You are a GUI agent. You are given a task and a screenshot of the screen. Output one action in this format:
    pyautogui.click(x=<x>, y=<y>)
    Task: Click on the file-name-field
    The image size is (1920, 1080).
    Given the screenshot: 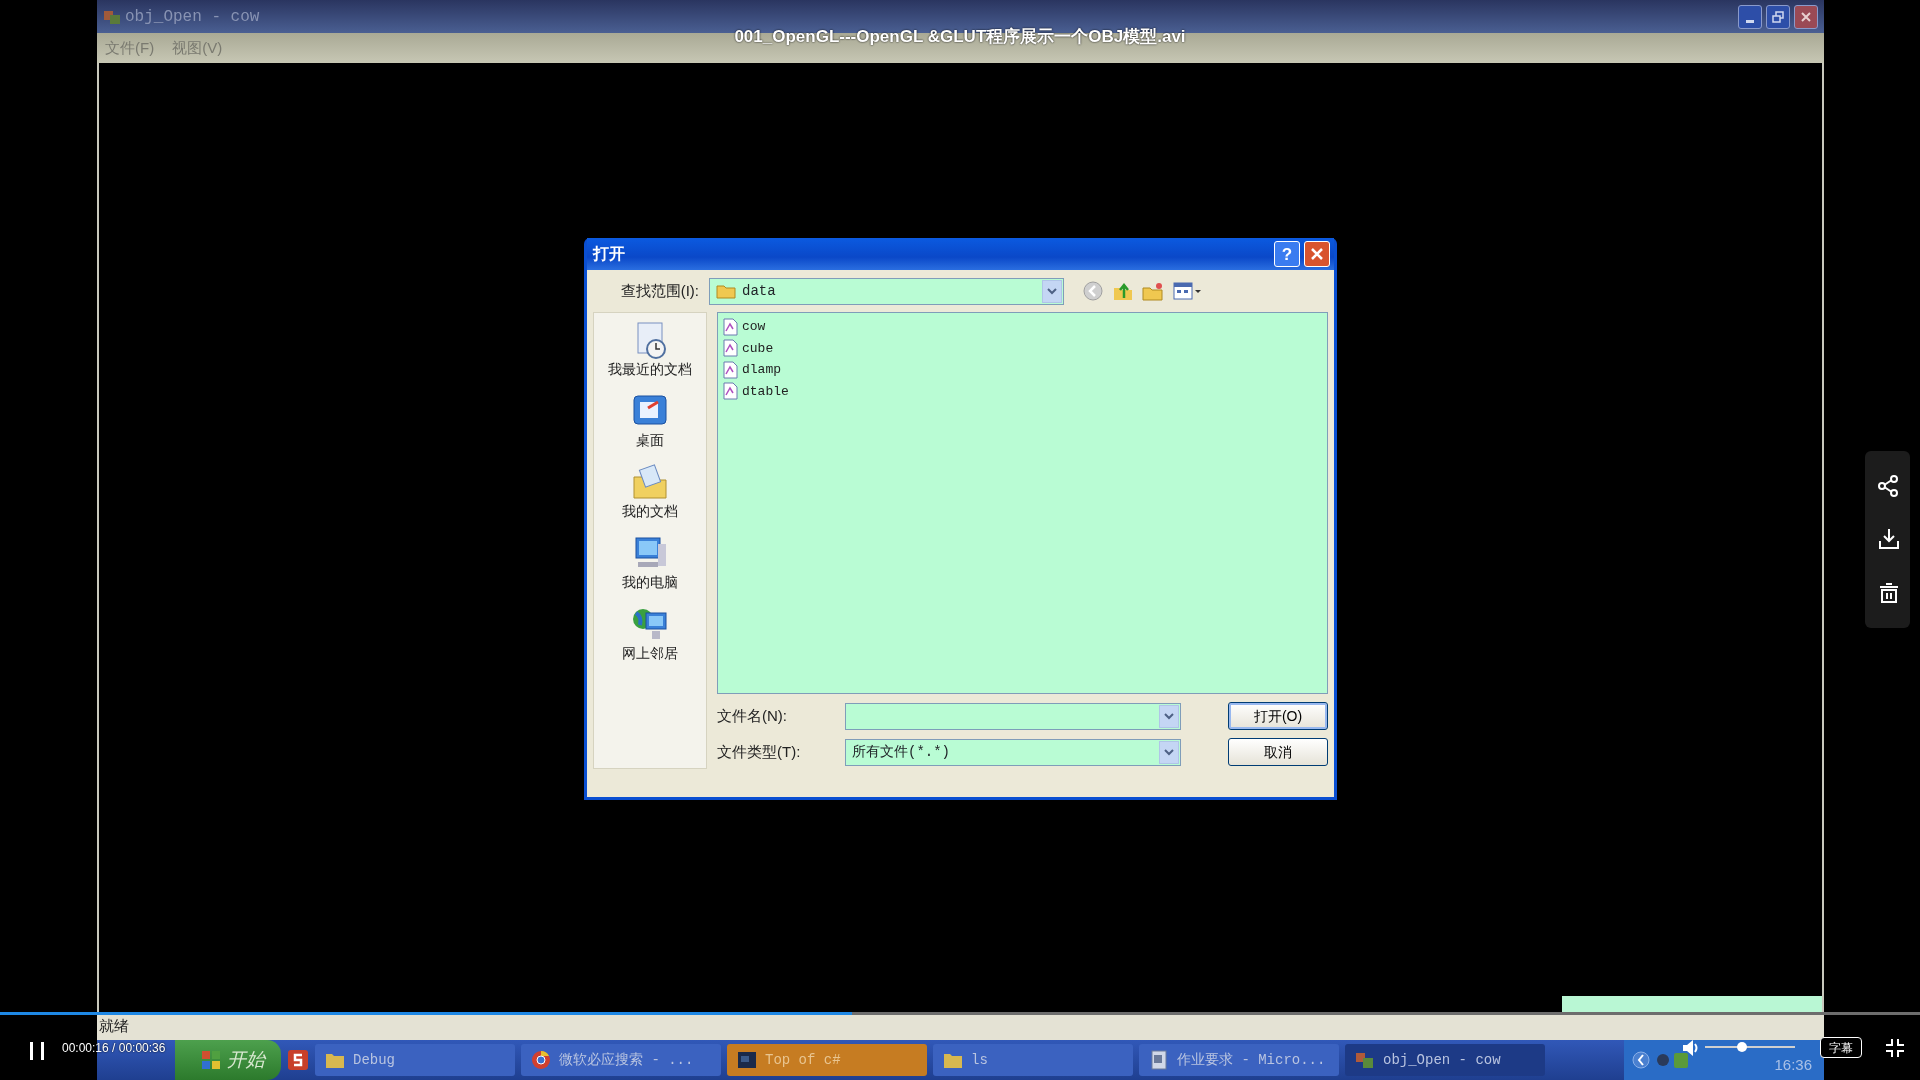 What is the action you would take?
    pyautogui.click(x=1013, y=716)
    